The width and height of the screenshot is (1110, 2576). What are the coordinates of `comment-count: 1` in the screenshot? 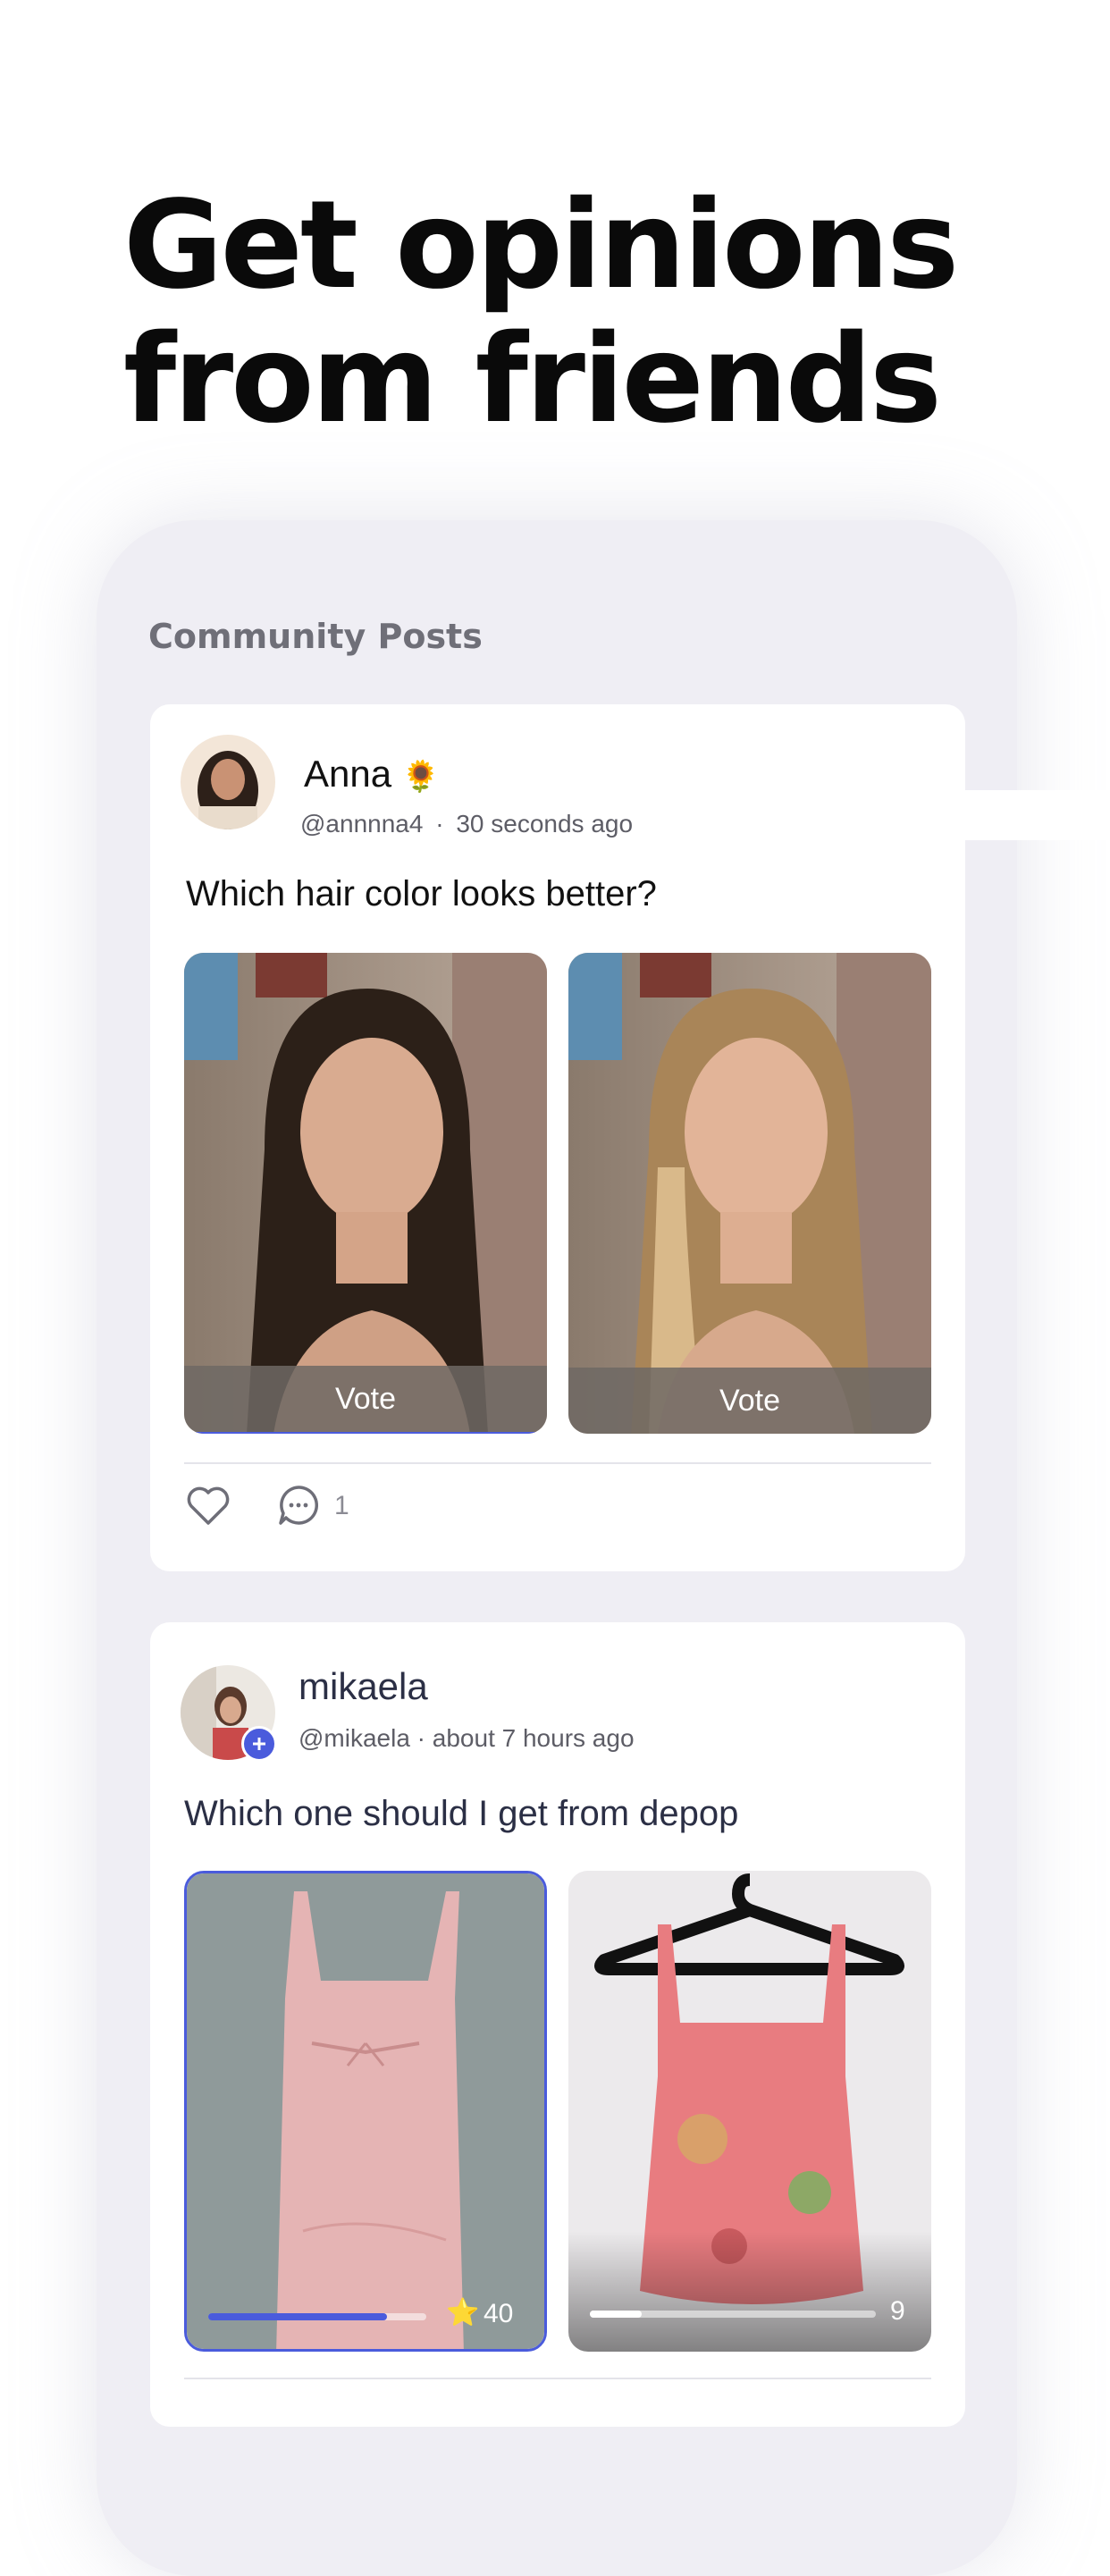 It's located at (341, 1506).